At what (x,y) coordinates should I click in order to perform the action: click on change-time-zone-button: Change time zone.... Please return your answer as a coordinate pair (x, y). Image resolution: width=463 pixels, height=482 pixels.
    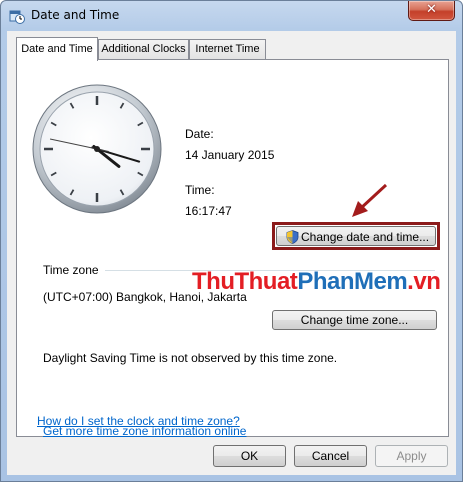
    Looking at the image, I should click on (354, 320).